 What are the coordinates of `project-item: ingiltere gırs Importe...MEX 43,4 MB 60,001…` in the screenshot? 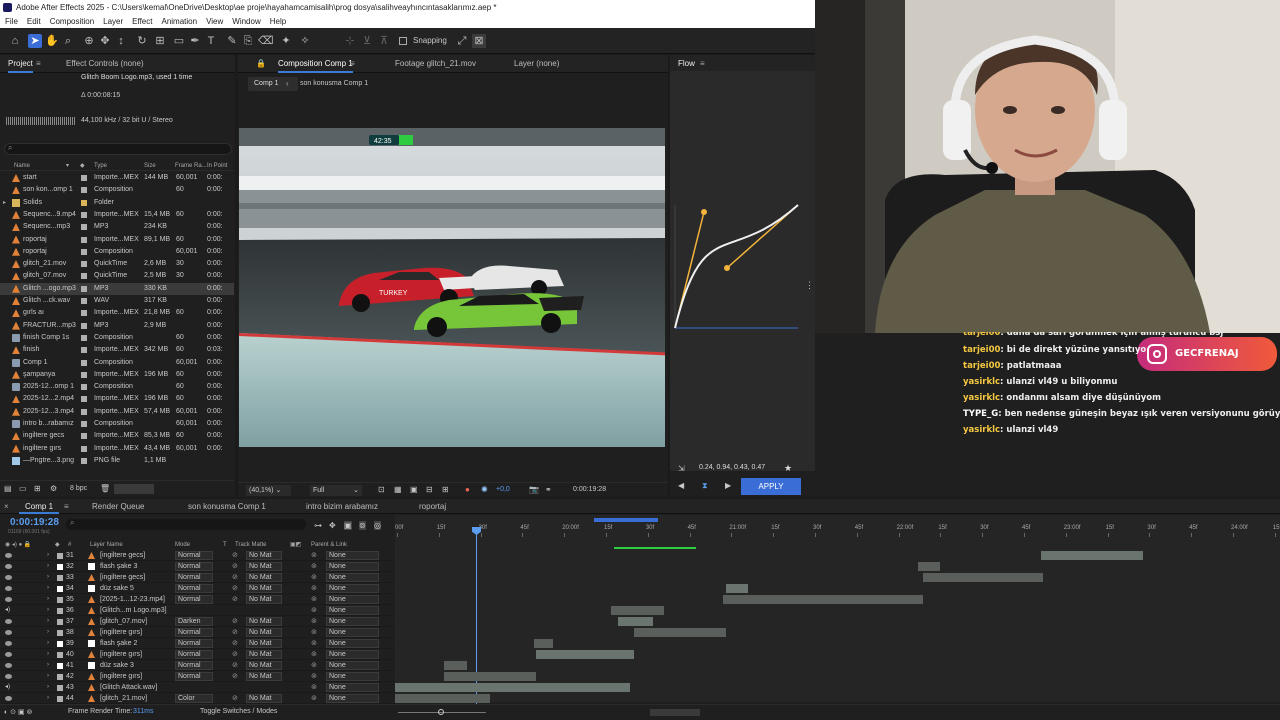 It's located at (117, 449).